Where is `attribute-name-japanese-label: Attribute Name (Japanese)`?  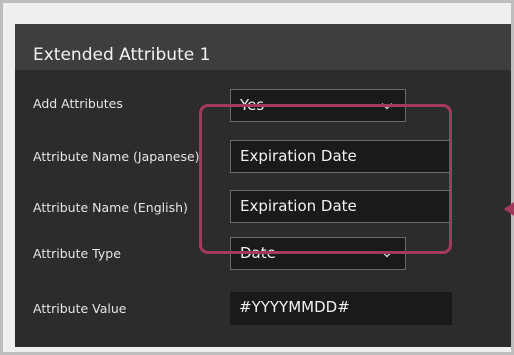
attribute-name-japanese-label: Attribute Name (Japanese) is located at coordinates (116, 156).